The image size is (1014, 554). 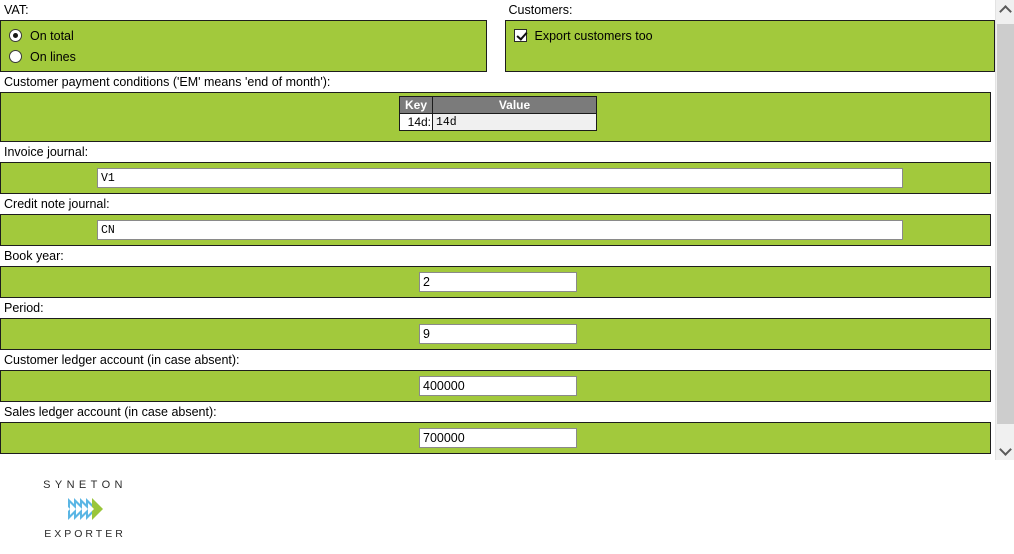 I want to click on invoice-journal-panel, so click(x=495, y=178).